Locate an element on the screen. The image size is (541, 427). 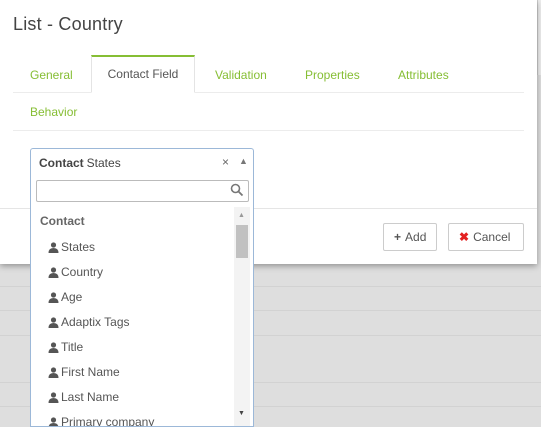
option-label: Primary company is located at coordinates (108, 421).